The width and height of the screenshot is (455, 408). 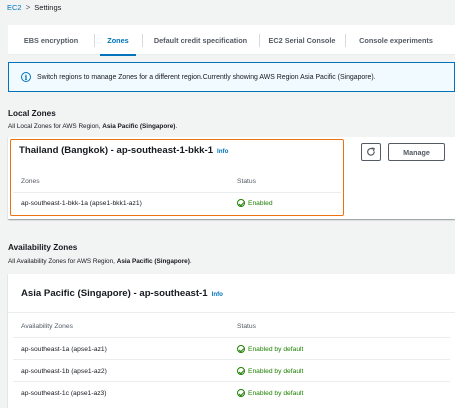 I want to click on chevron-right-icon: >, so click(x=28, y=7).